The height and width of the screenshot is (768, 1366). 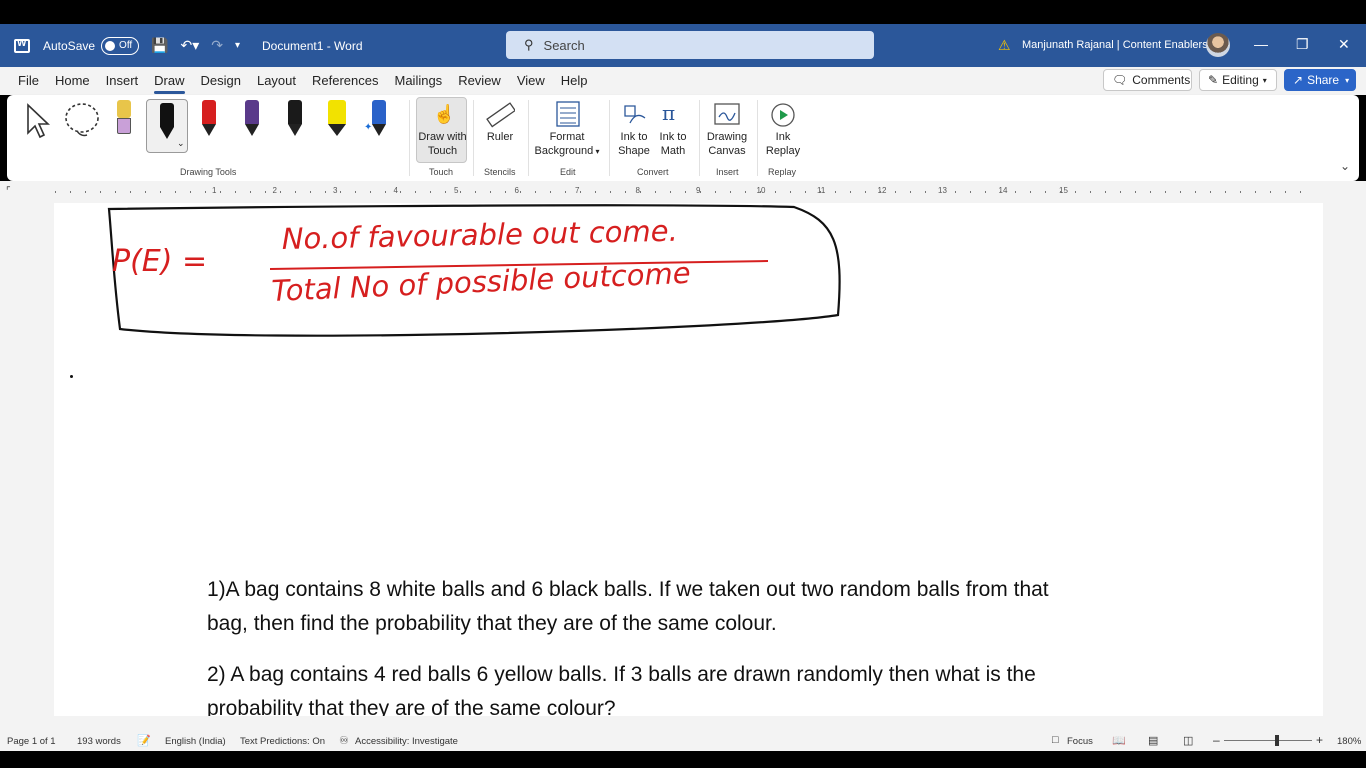 What do you see at coordinates (574, 81) in the screenshot?
I see `tab-help: Help` at bounding box center [574, 81].